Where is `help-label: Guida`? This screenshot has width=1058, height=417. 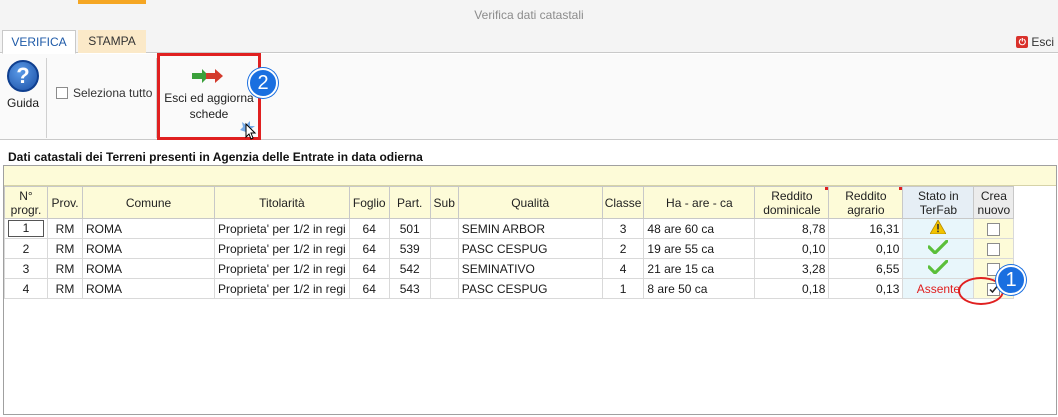 help-label: Guida is located at coordinates (23, 103).